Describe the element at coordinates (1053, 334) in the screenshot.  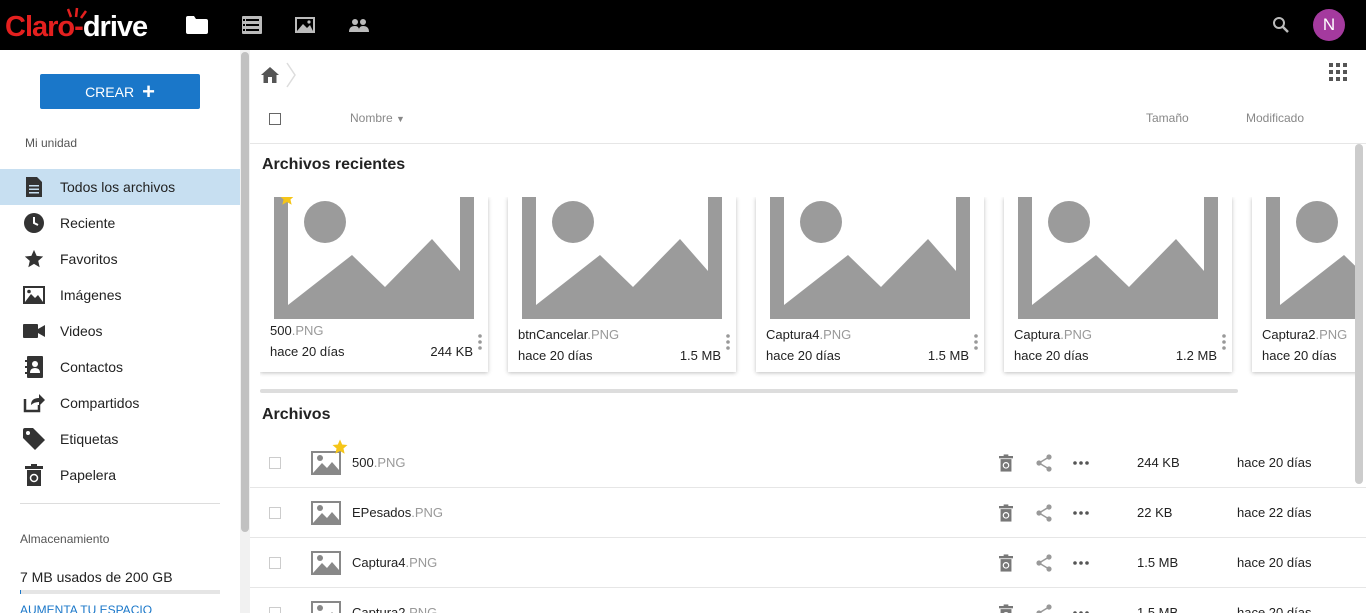
I see `file-name: Captura.PNG` at that location.